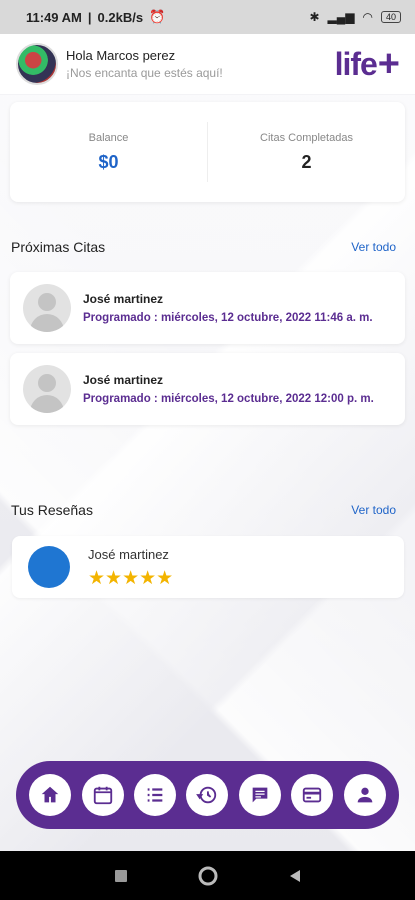 The height and width of the screenshot is (900, 415). I want to click on status-bar: 11:49 AM | 0.2kB/s ⏰ ✱ ▂▄▆ ◠ 40, so click(207, 17).